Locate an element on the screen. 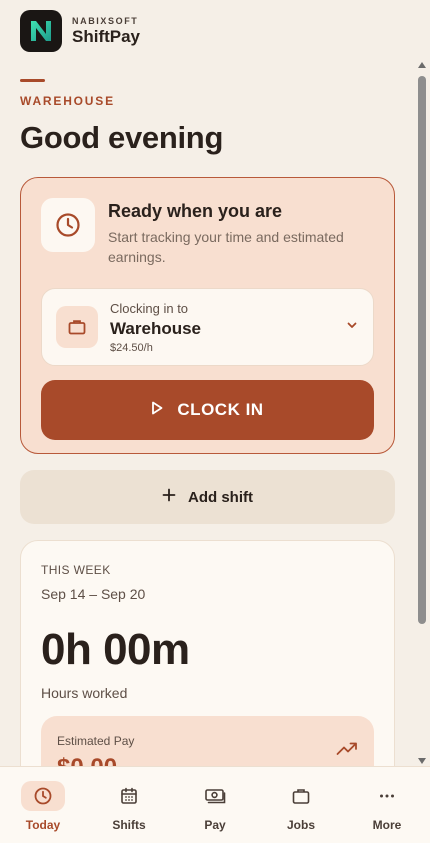  add-shift-button: Add shift is located at coordinates (207, 497).